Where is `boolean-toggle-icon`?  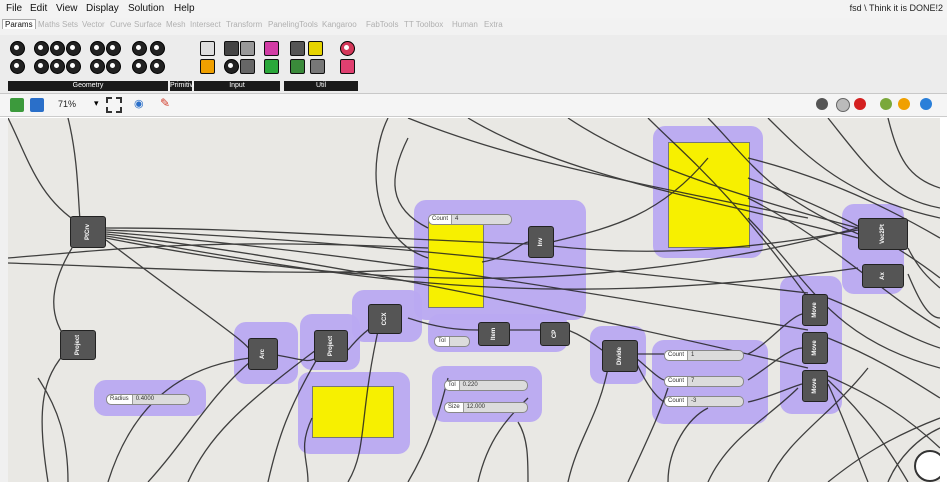
boolean-toggle-icon is located at coordinates (247, 66).